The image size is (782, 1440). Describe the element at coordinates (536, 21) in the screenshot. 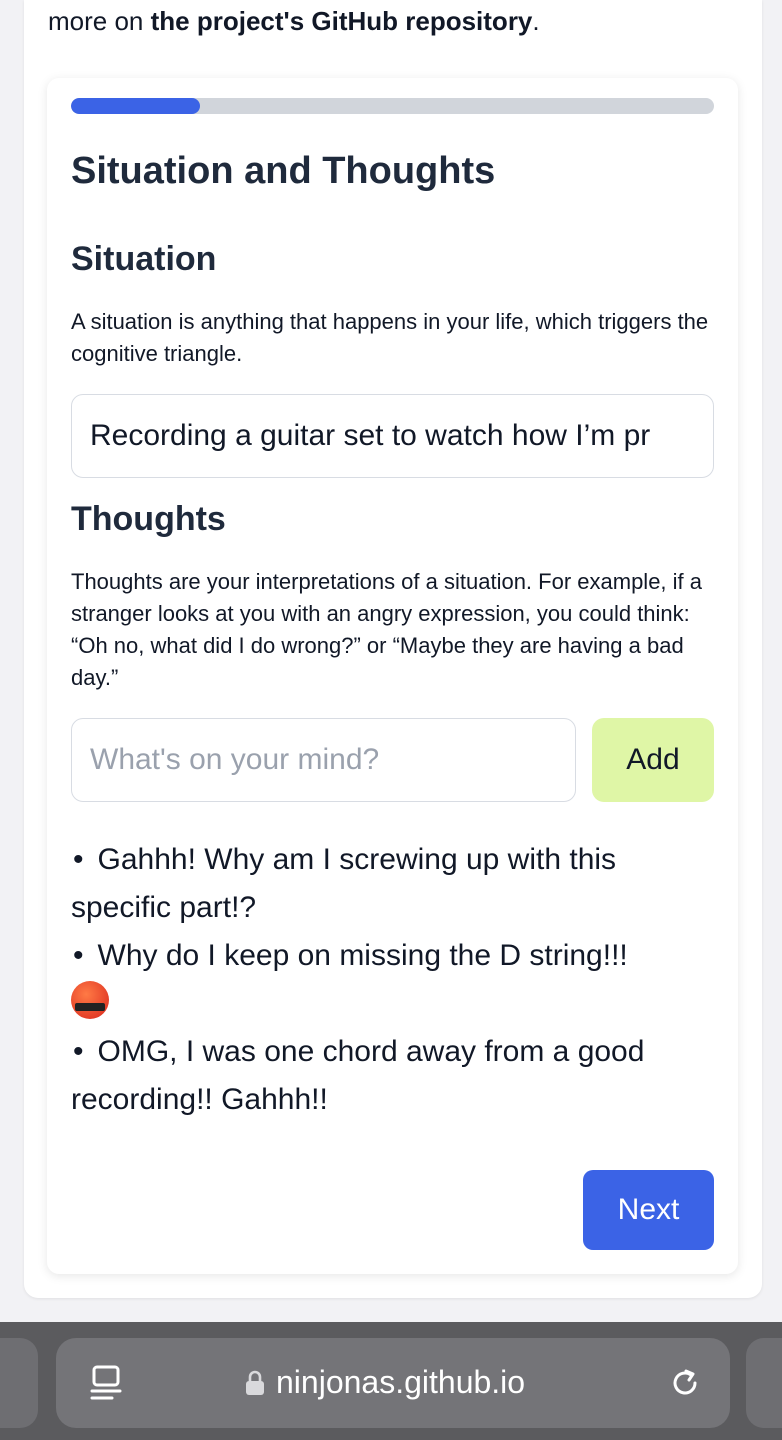

I see `intro-suffix: .` at that location.